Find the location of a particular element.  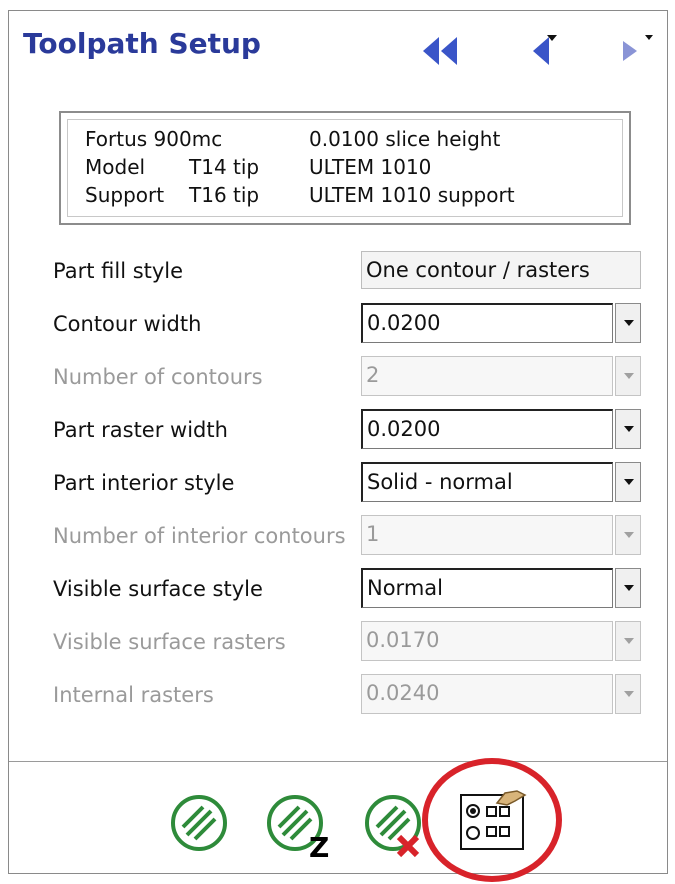

contour-width-value: 0.0200 is located at coordinates (487, 323).